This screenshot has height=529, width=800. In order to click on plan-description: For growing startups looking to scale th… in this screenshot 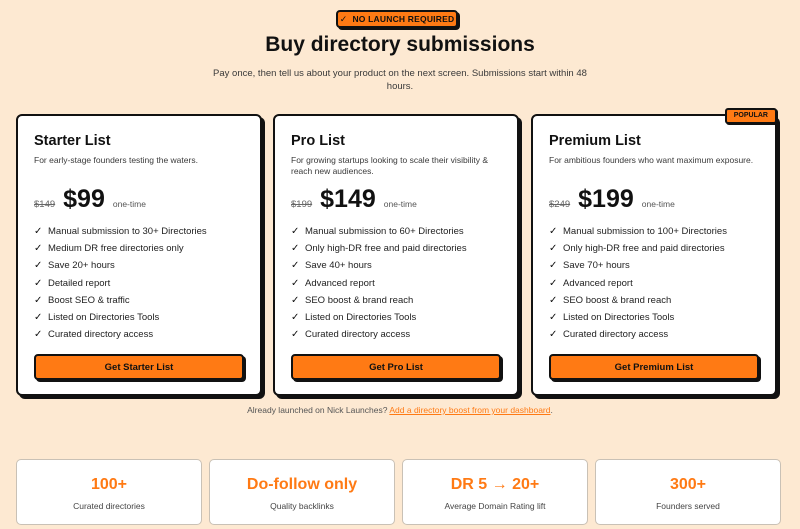, I will do `click(389, 165)`.